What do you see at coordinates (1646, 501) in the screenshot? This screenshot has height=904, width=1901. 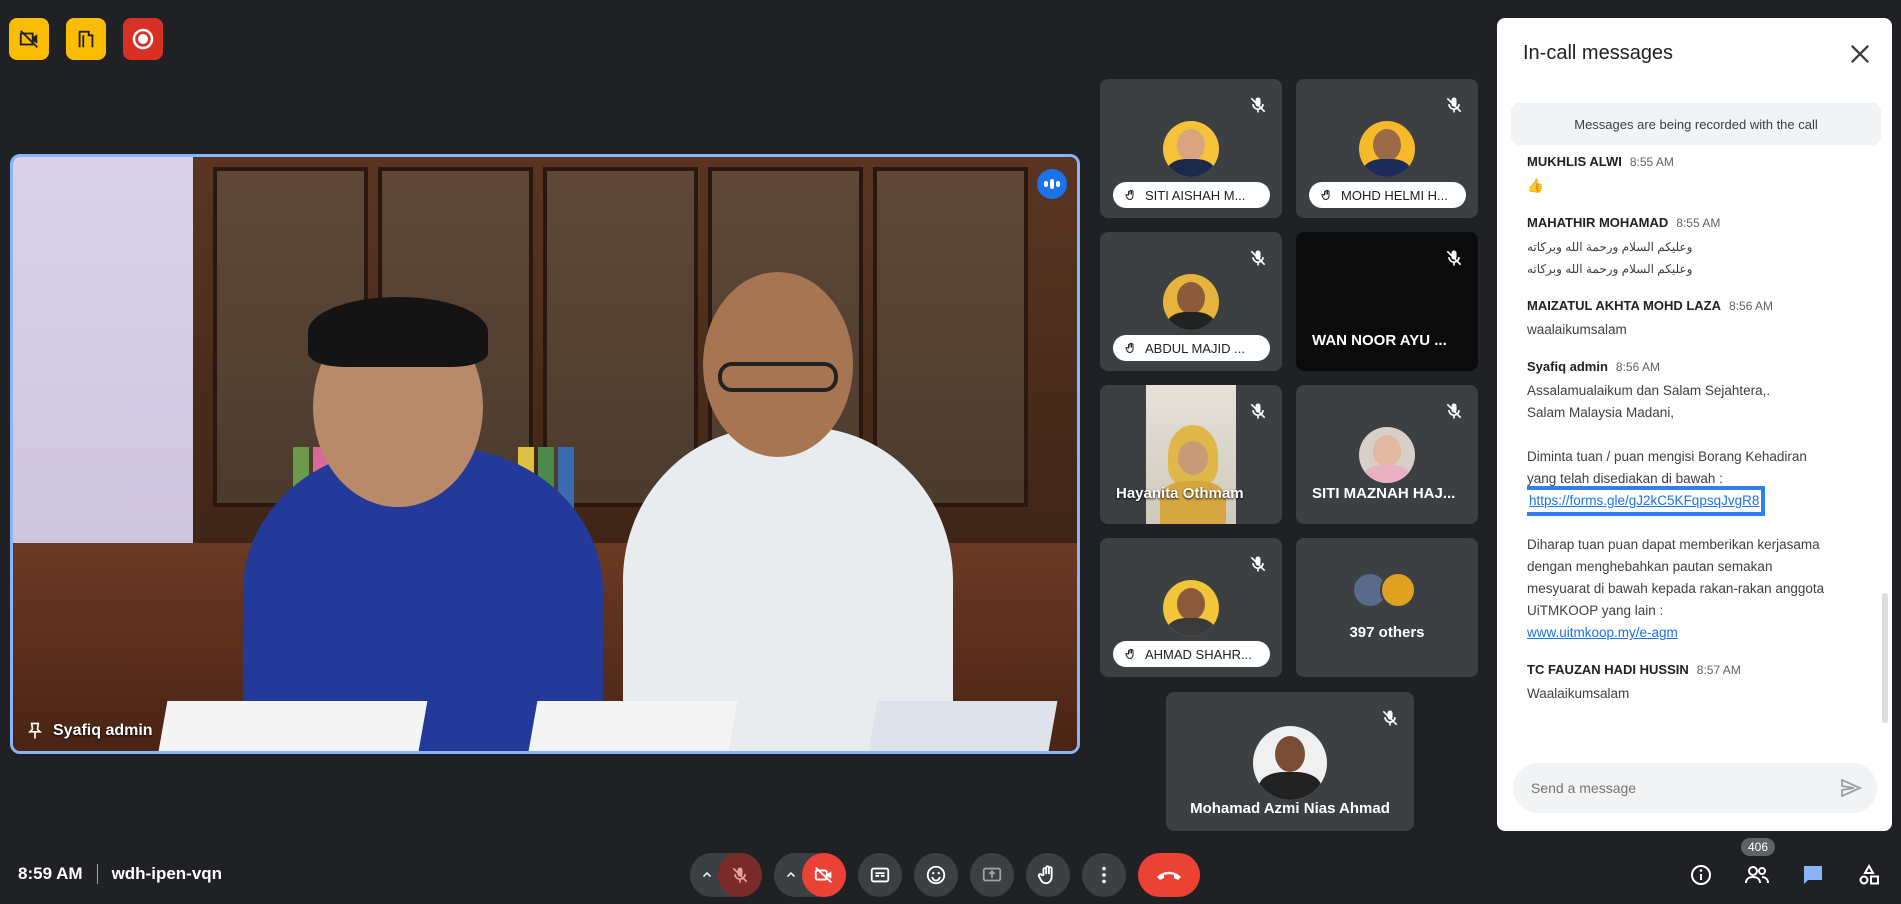 I see `form-link: https://forms.gle/gJ2kC5KFqpsqJvgR8` at bounding box center [1646, 501].